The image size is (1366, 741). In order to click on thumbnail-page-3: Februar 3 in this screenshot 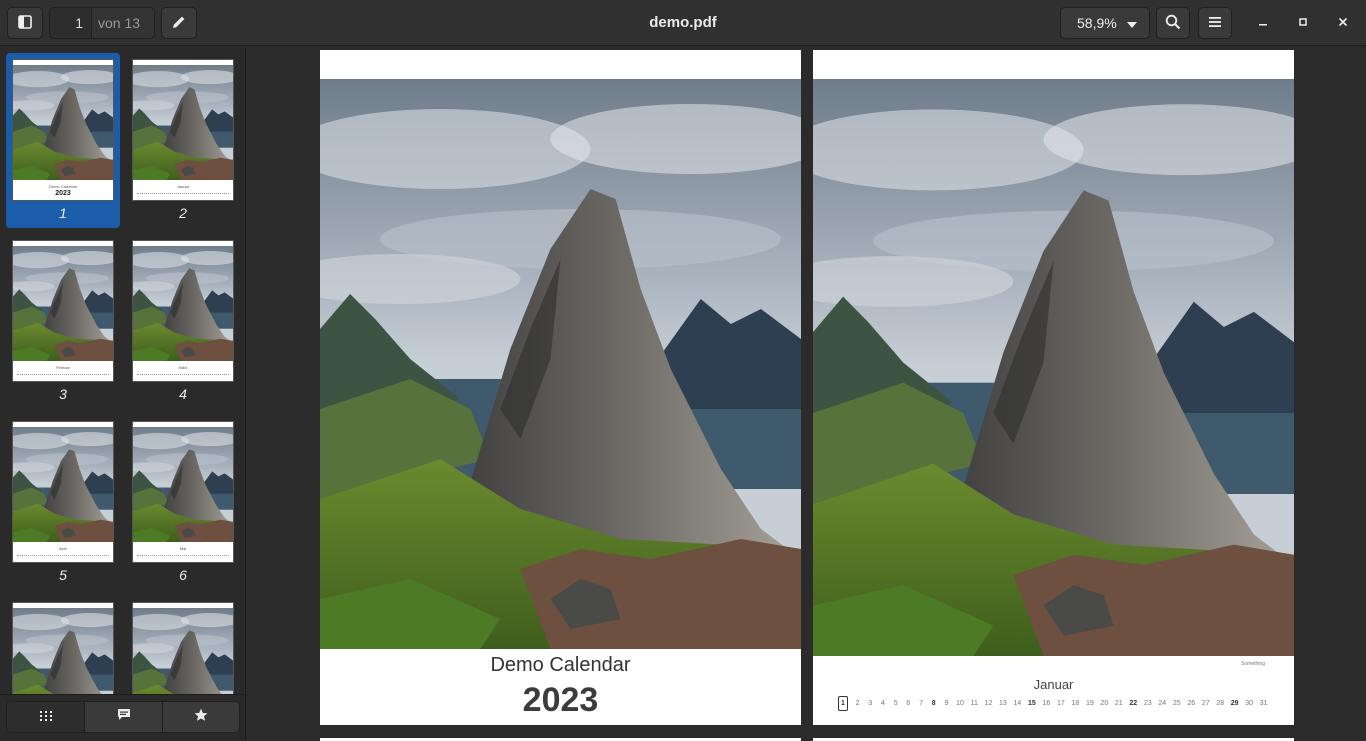, I will do `click(63, 321)`.